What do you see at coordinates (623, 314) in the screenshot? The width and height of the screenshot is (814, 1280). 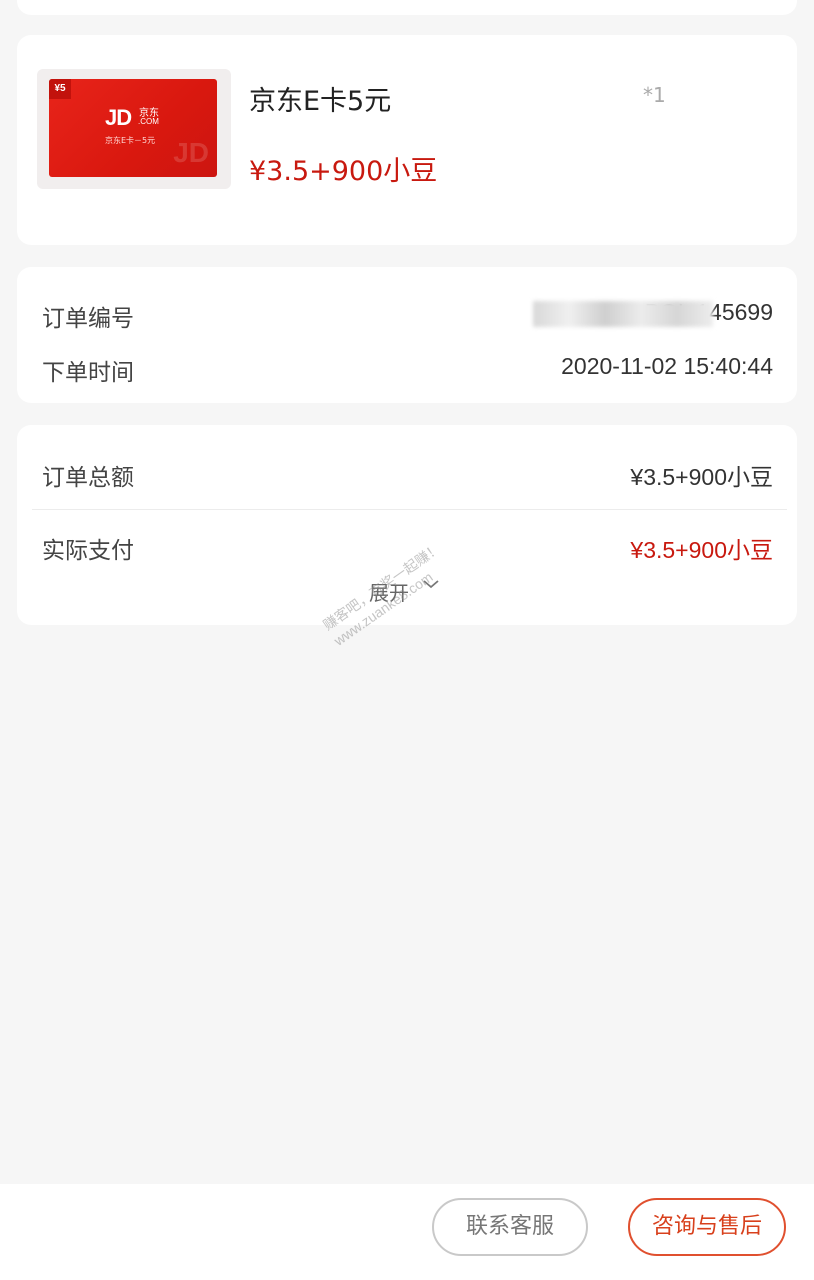 I see `order-number-redaction` at bounding box center [623, 314].